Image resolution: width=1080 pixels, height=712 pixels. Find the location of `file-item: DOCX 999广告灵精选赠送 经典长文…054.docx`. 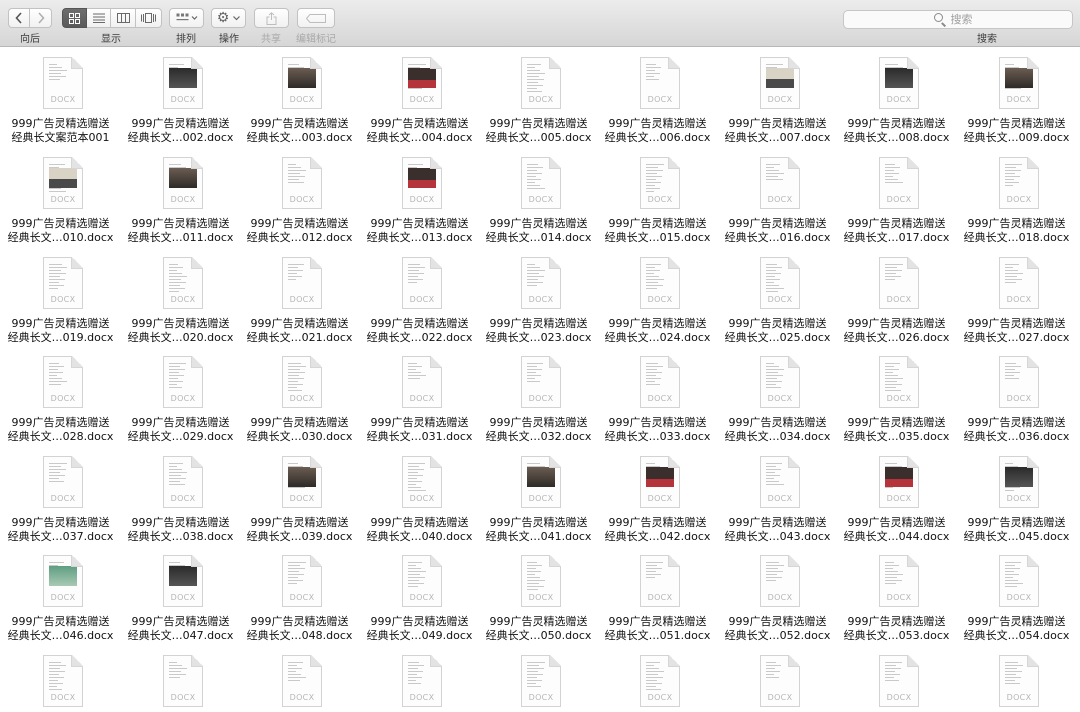

file-item: DOCX 999广告灵精选赠送 经典长文…054.docx is located at coordinates (1016, 596).